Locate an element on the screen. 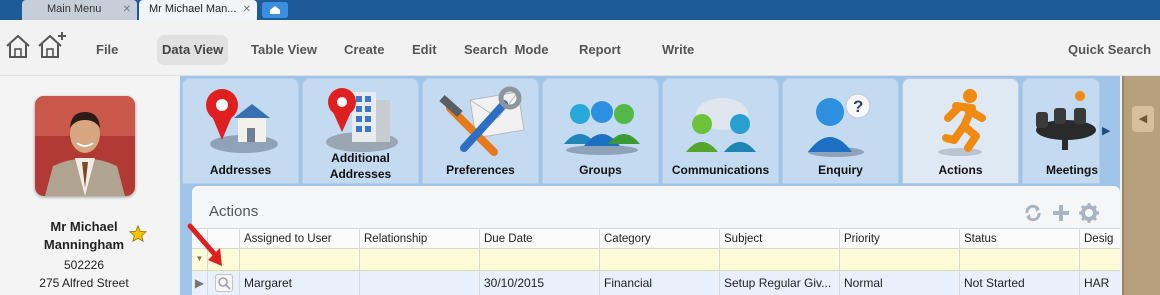 The width and height of the screenshot is (1160, 295). column-header-due-date: Due Date is located at coordinates (540, 238).